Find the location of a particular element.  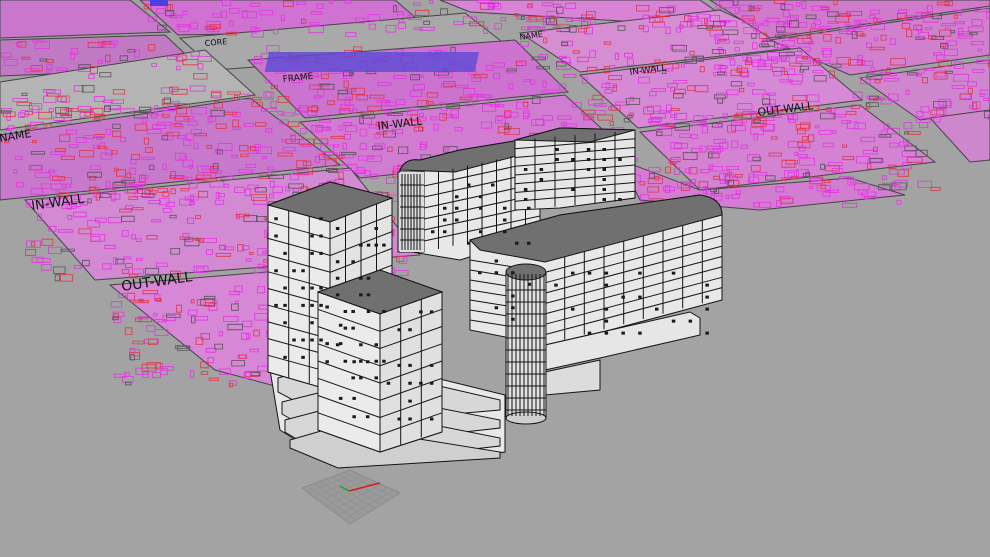

frame-blue-block is located at coordinates (371, 62).